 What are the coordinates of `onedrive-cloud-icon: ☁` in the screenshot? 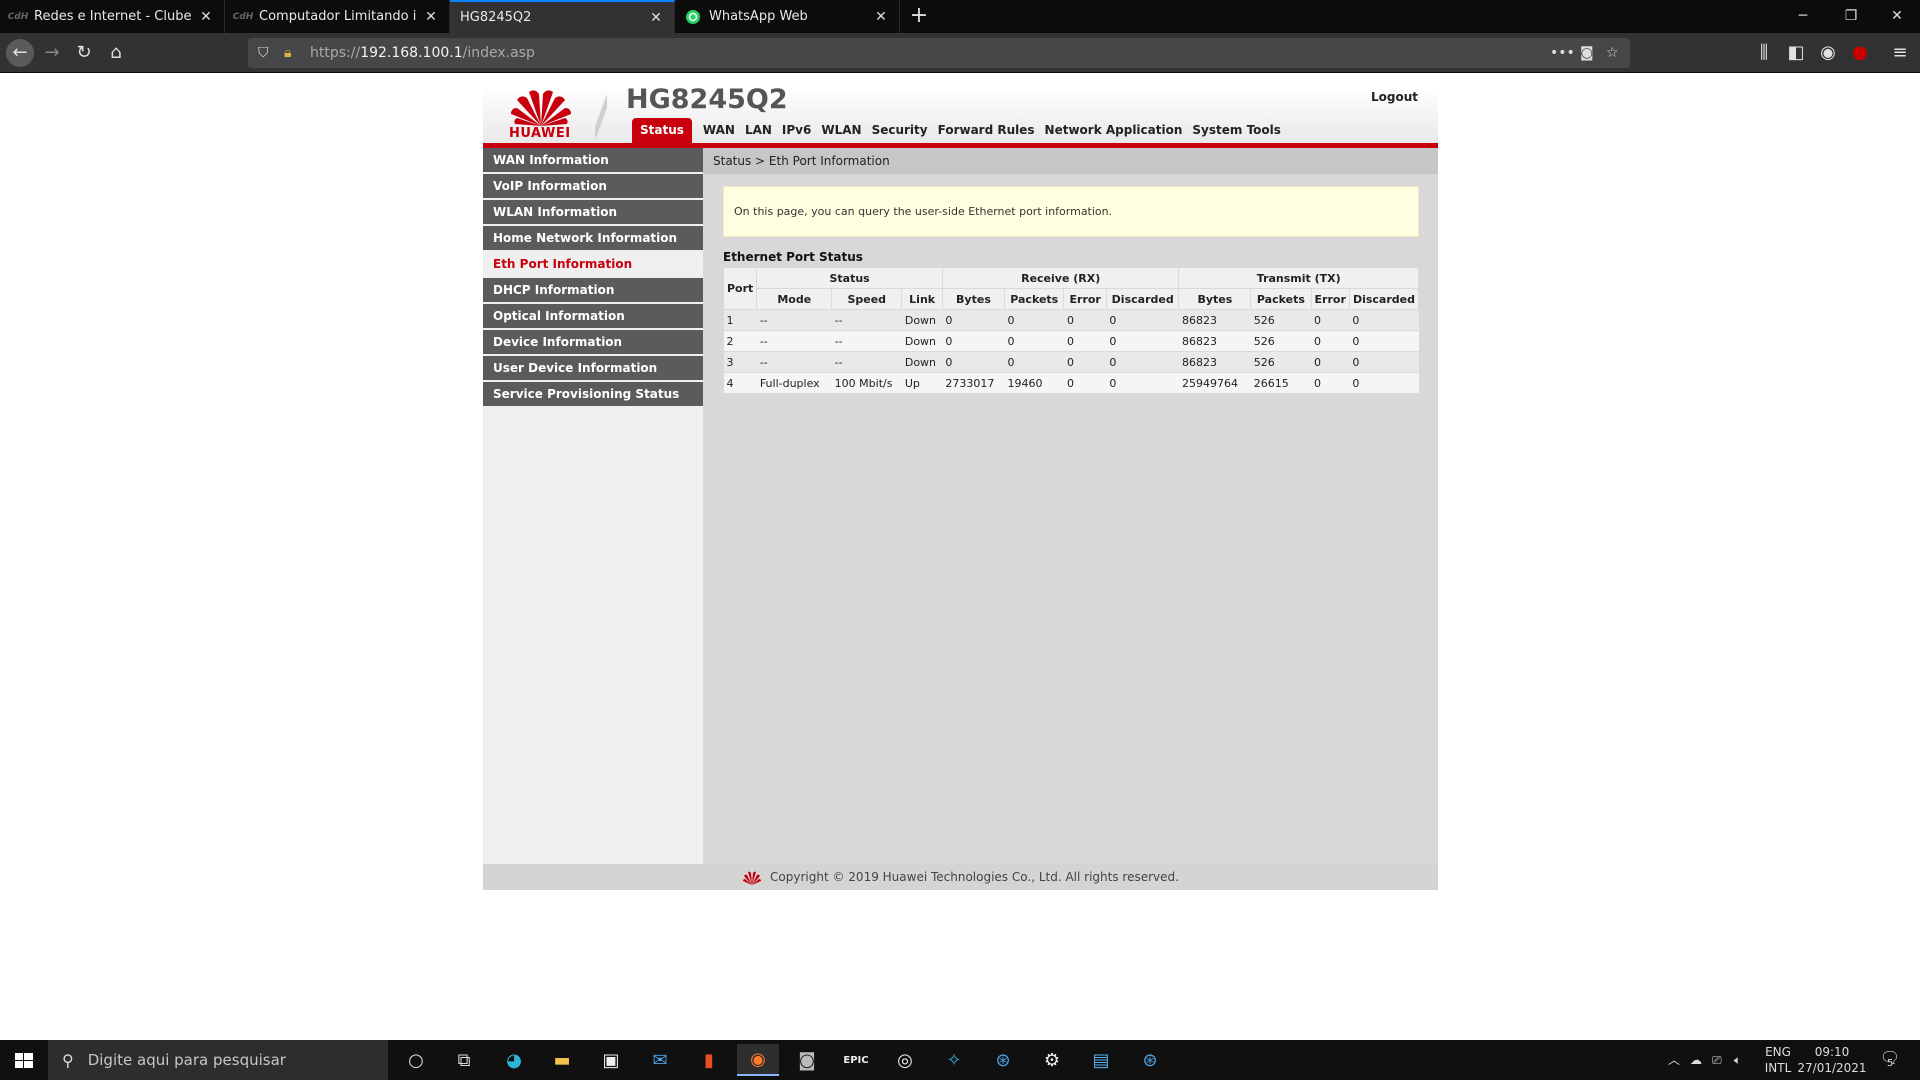 It's located at (1696, 1060).